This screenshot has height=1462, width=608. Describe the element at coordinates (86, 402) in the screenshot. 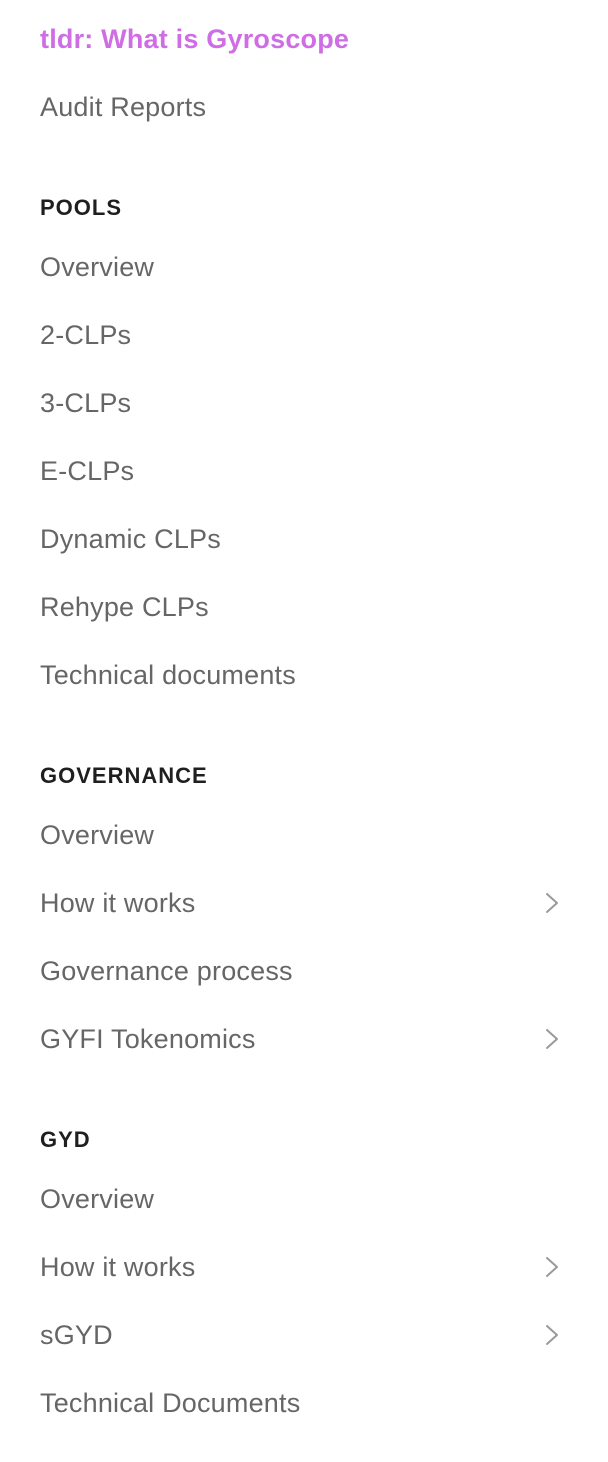

I see `nav-item-label: 3-CLPs` at that location.